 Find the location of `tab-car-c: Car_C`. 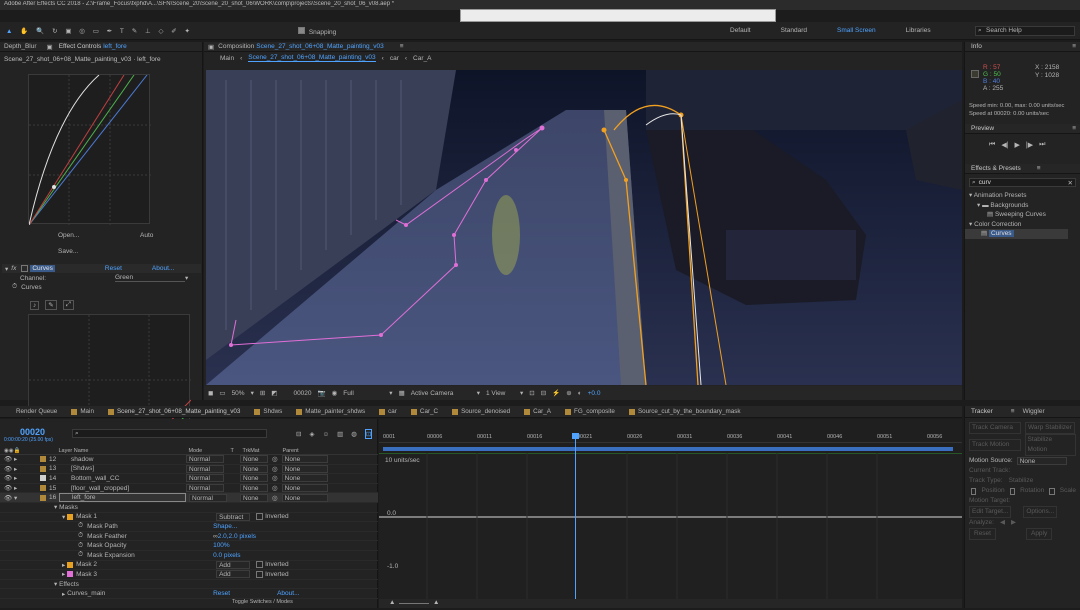

tab-car-c: Car_C is located at coordinates (429, 411).